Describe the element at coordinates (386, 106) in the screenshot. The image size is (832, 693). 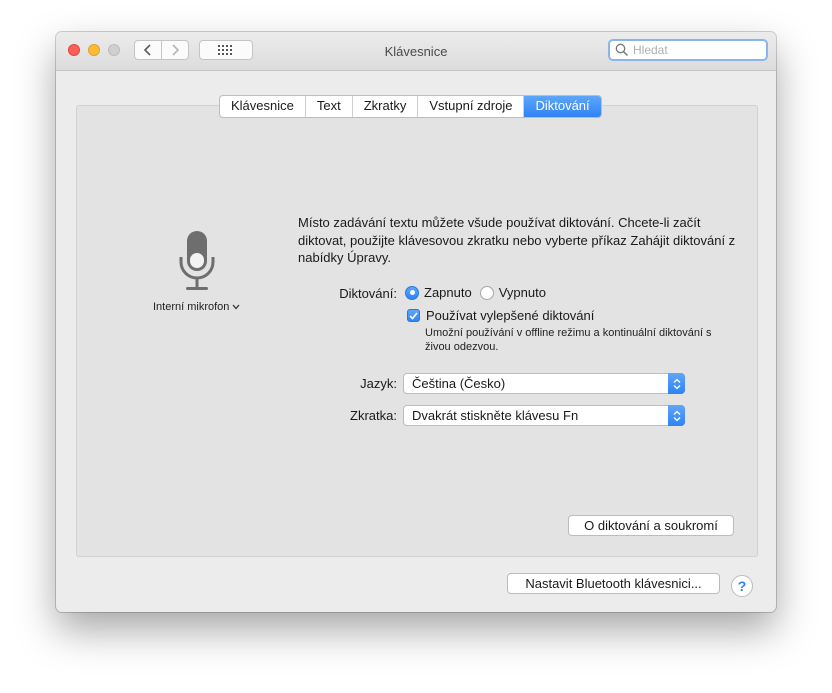
I see `tab-shortcuts: Zkratky` at that location.